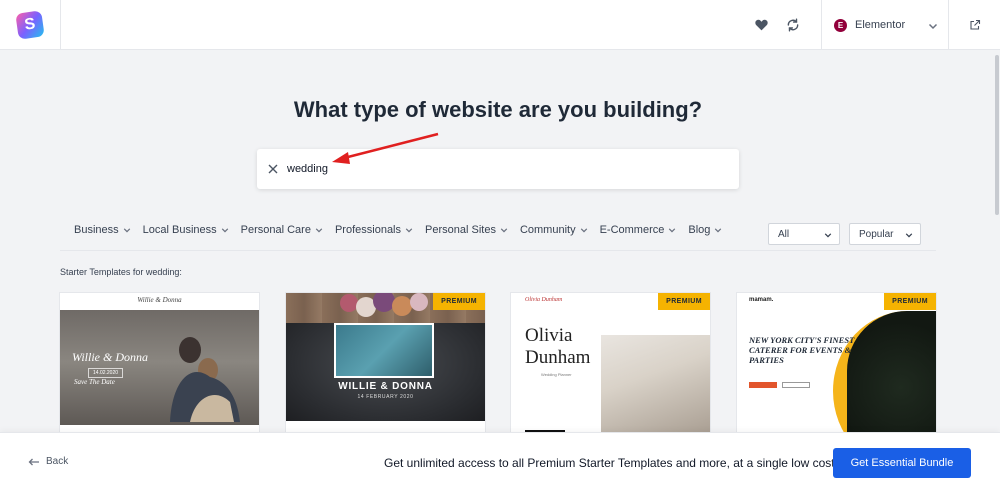  I want to click on header-divider, so click(948, 25).